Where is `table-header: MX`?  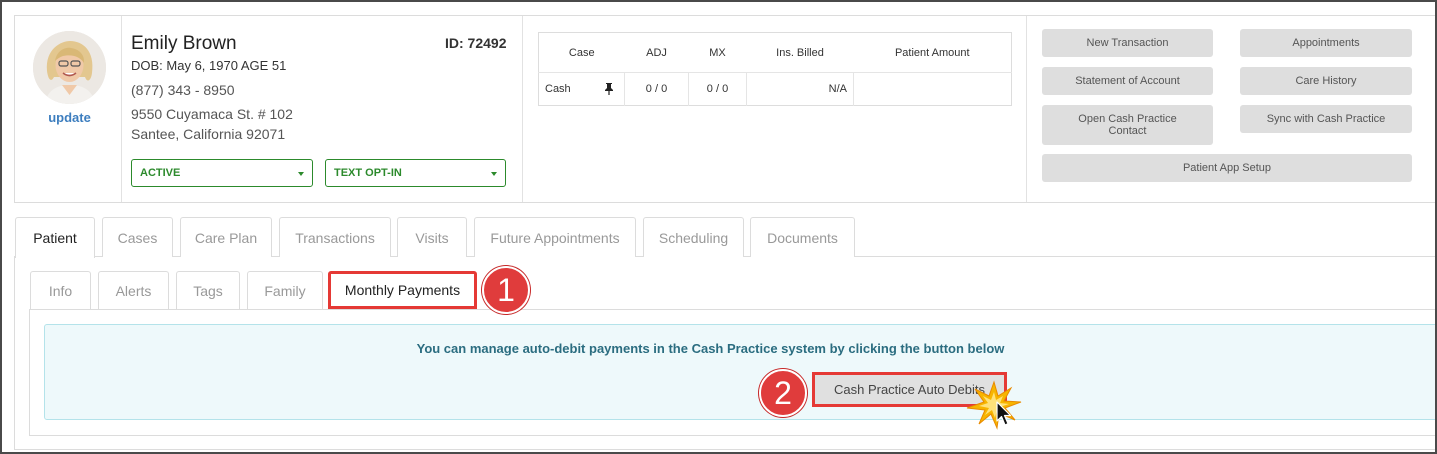 table-header: MX is located at coordinates (717, 52).